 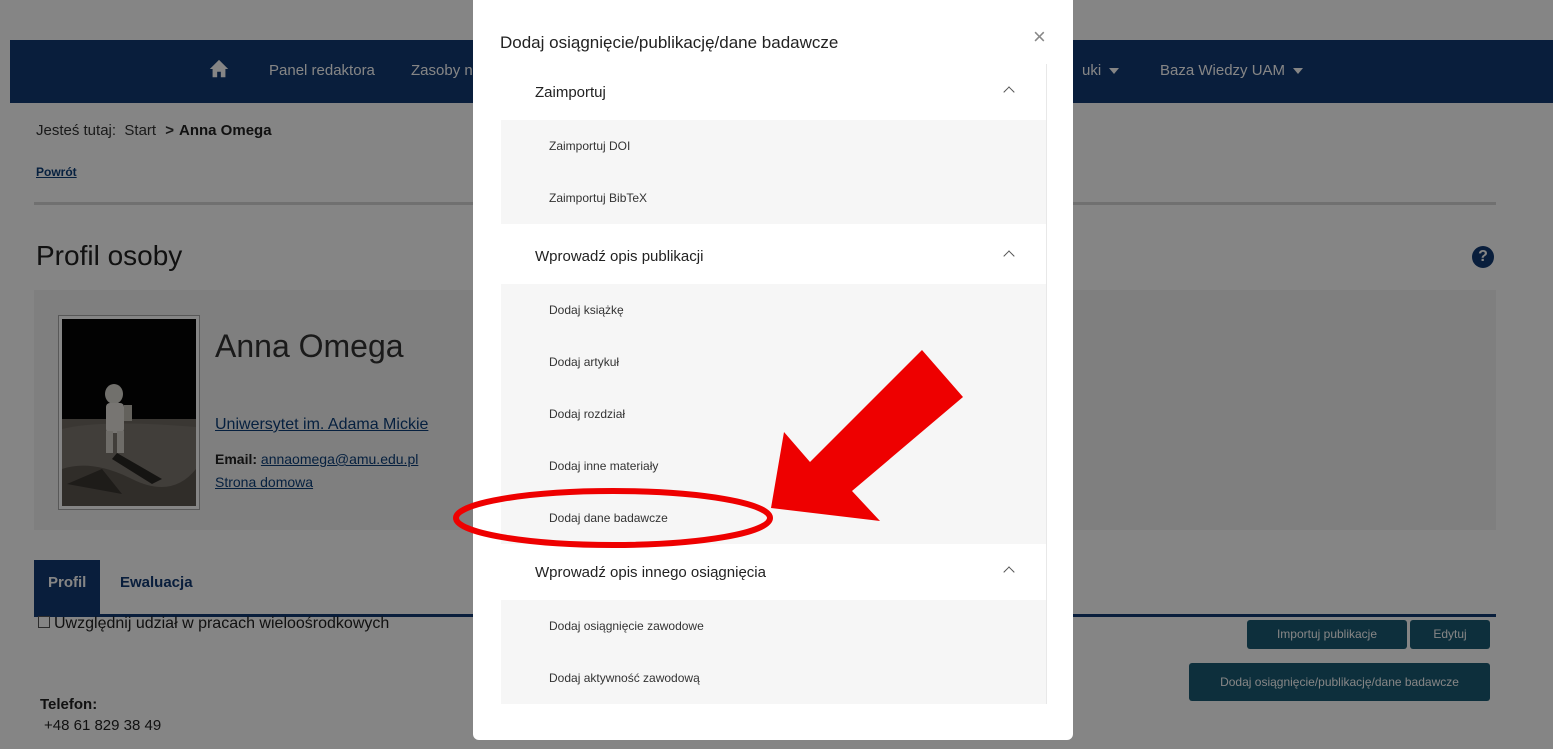 I want to click on menu-item-label: Dodaj książkę, so click(x=586, y=310).